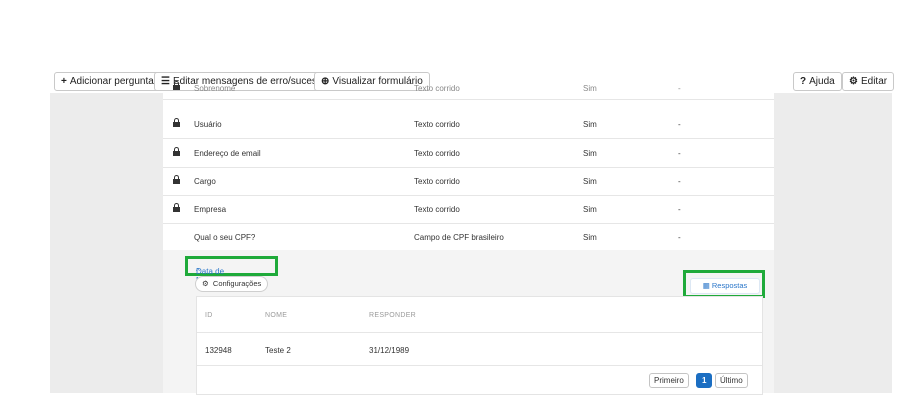 This screenshot has height=395, width=898. What do you see at coordinates (669, 380) in the screenshot?
I see `pagination-first: Primeiro` at bounding box center [669, 380].